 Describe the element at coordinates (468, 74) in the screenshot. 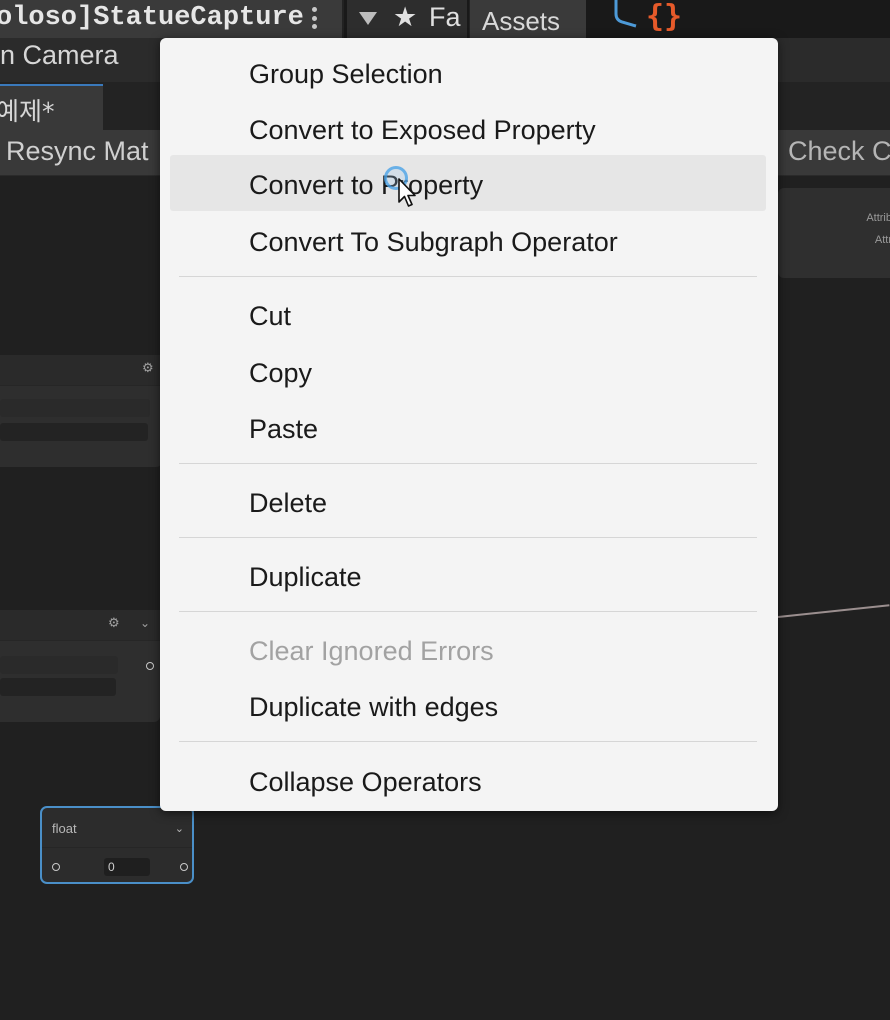

I see `menu-item-group-selection: Group Selection` at that location.